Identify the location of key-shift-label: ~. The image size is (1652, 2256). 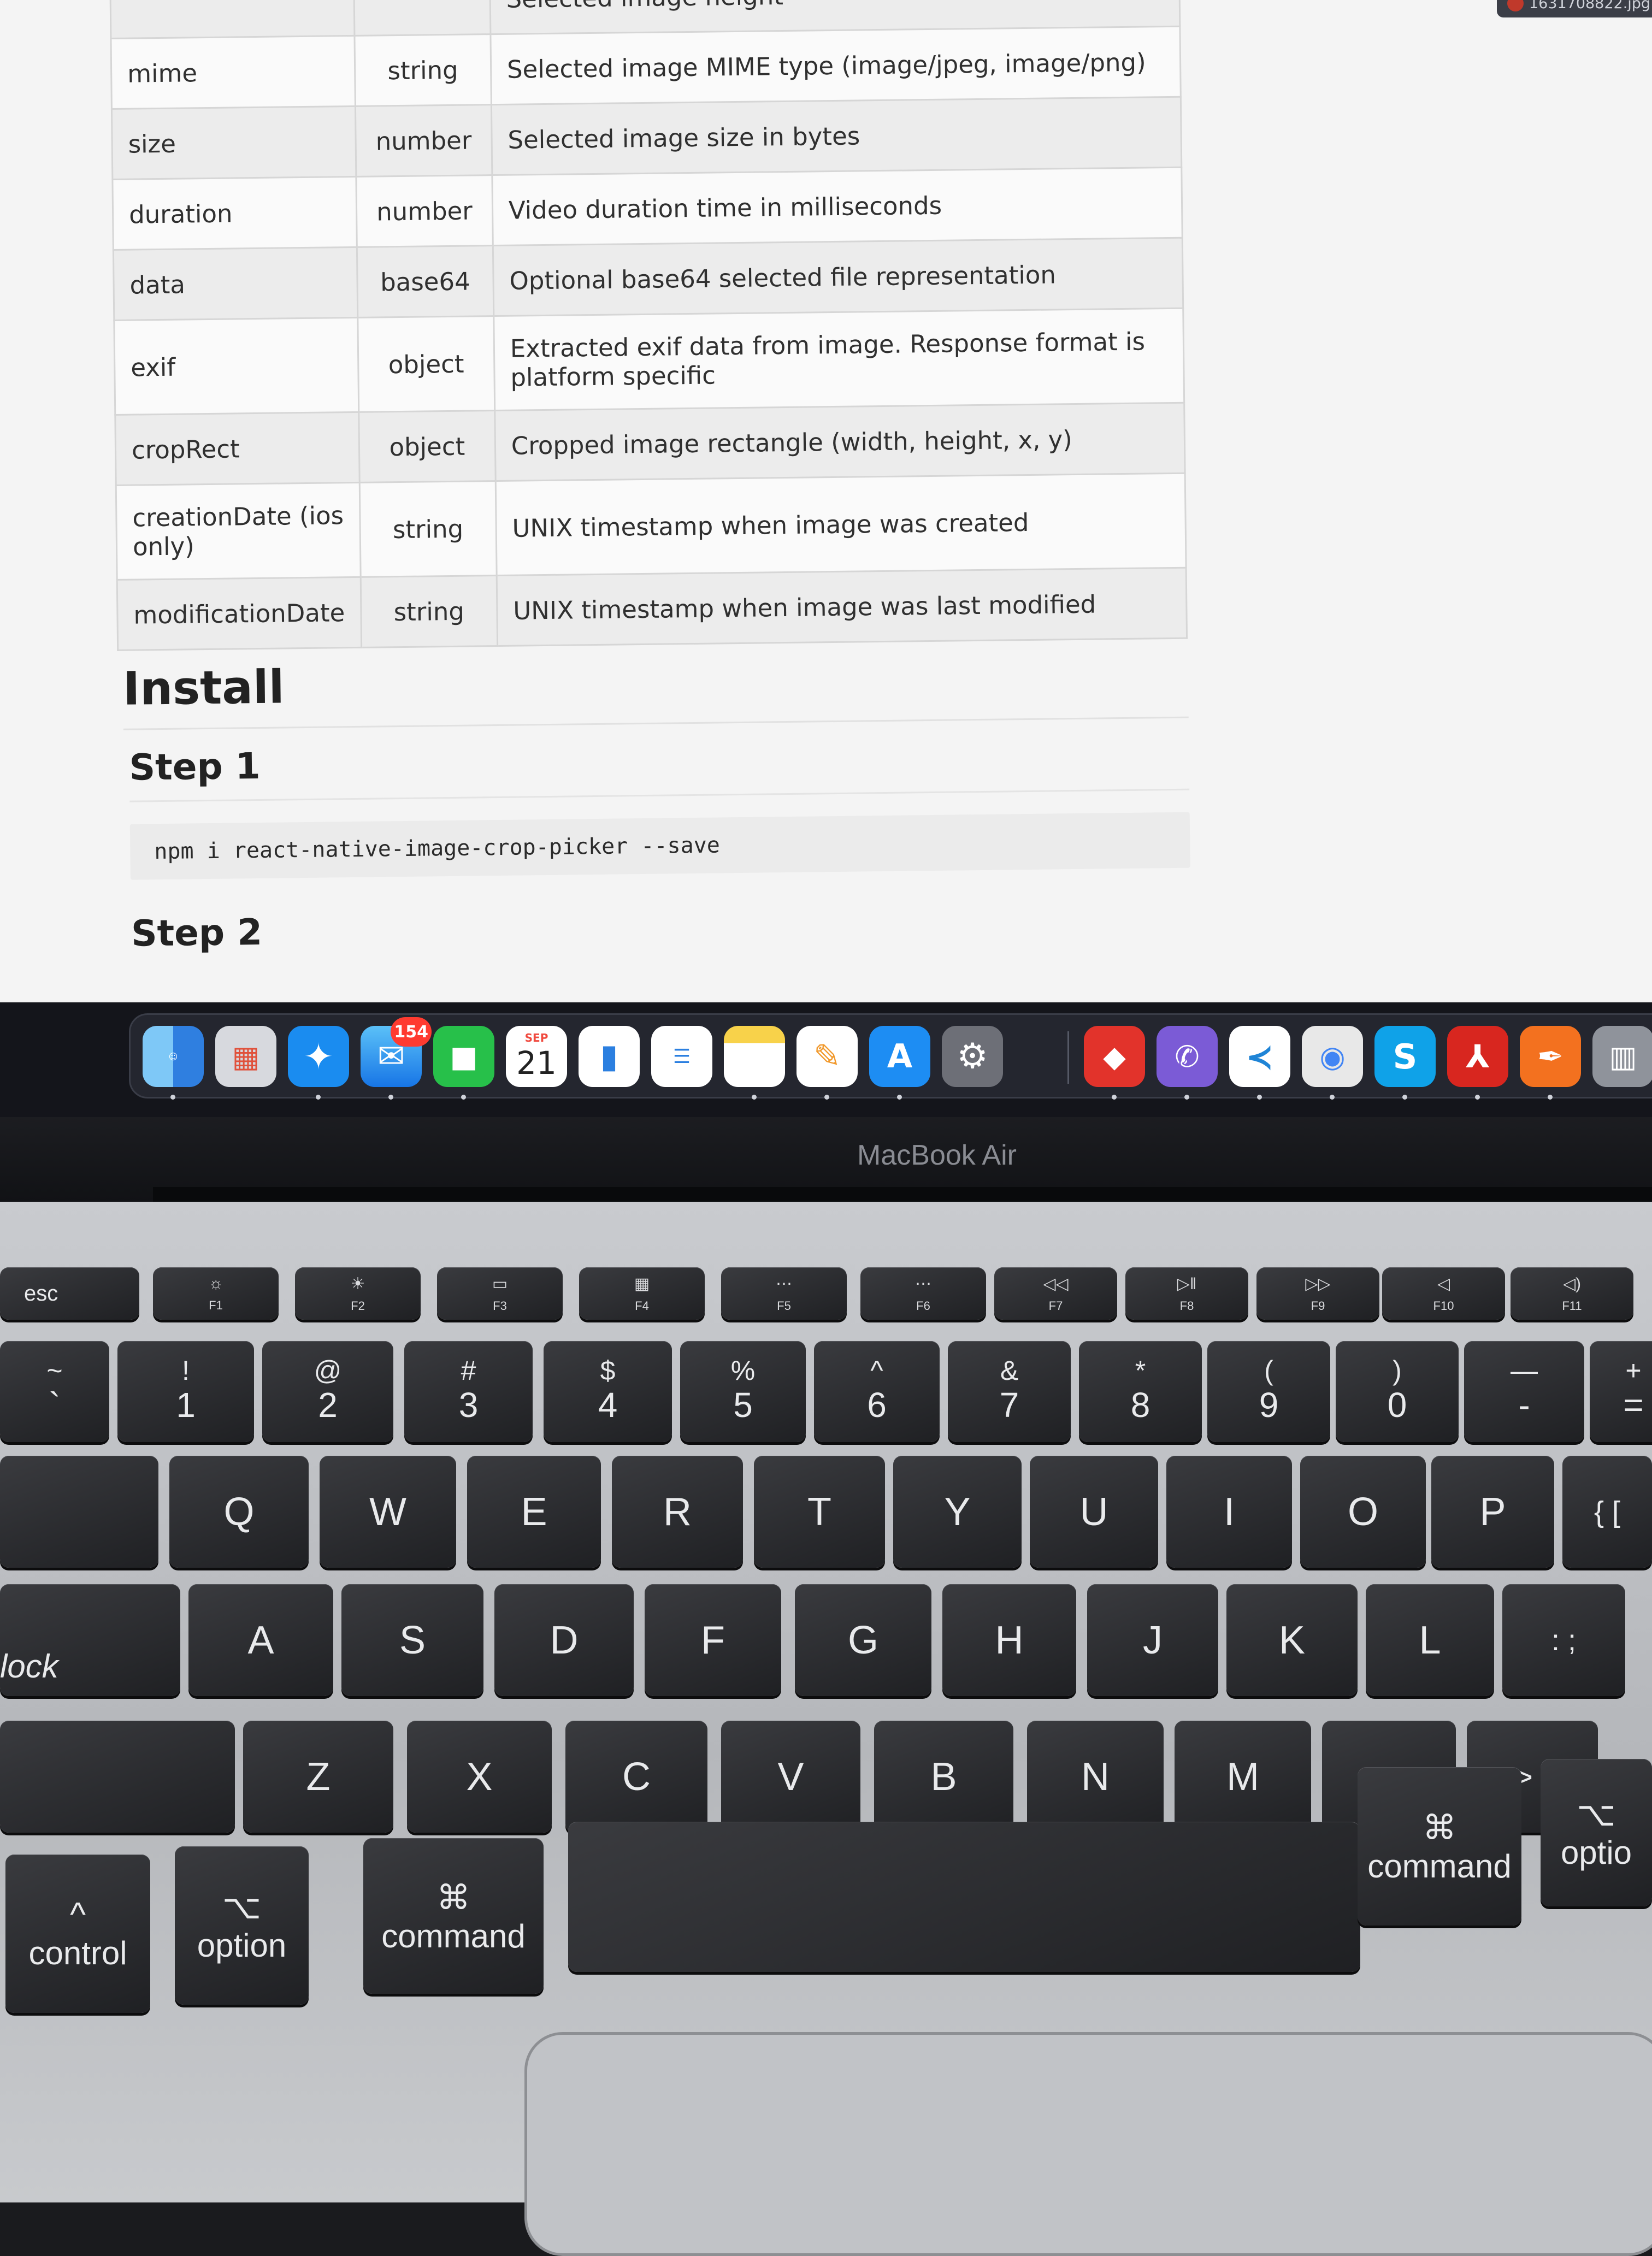
(54, 1370).